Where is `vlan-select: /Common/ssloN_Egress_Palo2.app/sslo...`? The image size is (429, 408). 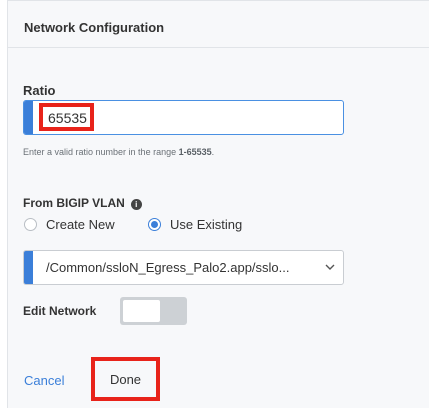 vlan-select: /Common/ssloN_Egress_Palo2.app/sslo... is located at coordinates (183, 267).